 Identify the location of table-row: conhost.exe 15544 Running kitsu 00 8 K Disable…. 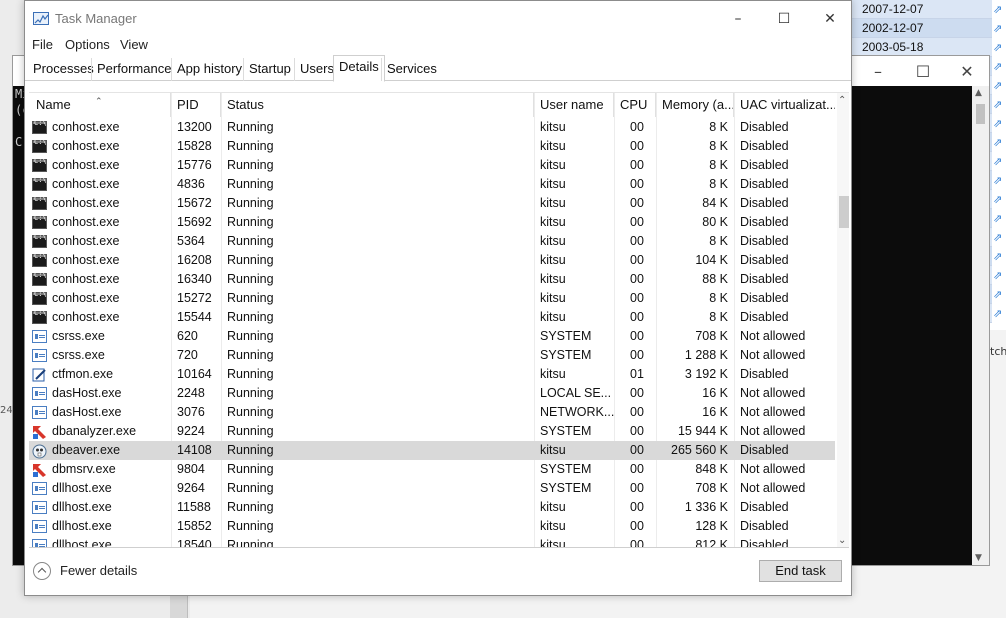
(432, 317).